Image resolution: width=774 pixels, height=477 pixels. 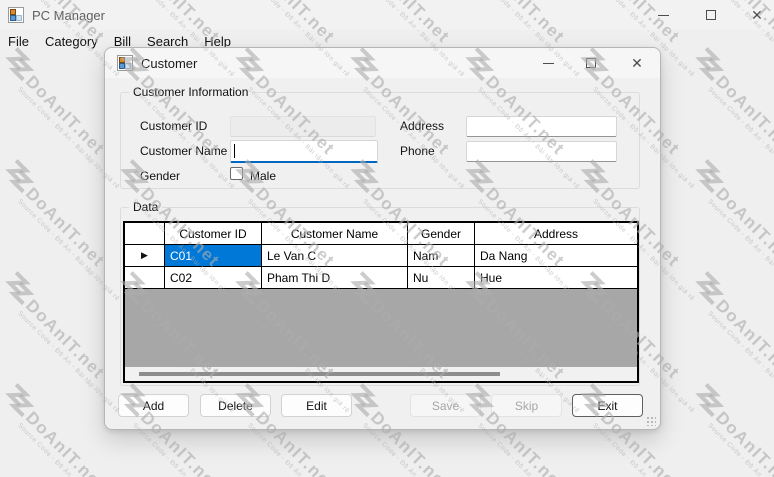 What do you see at coordinates (441, 277) in the screenshot?
I see `grid-cell: Nu` at bounding box center [441, 277].